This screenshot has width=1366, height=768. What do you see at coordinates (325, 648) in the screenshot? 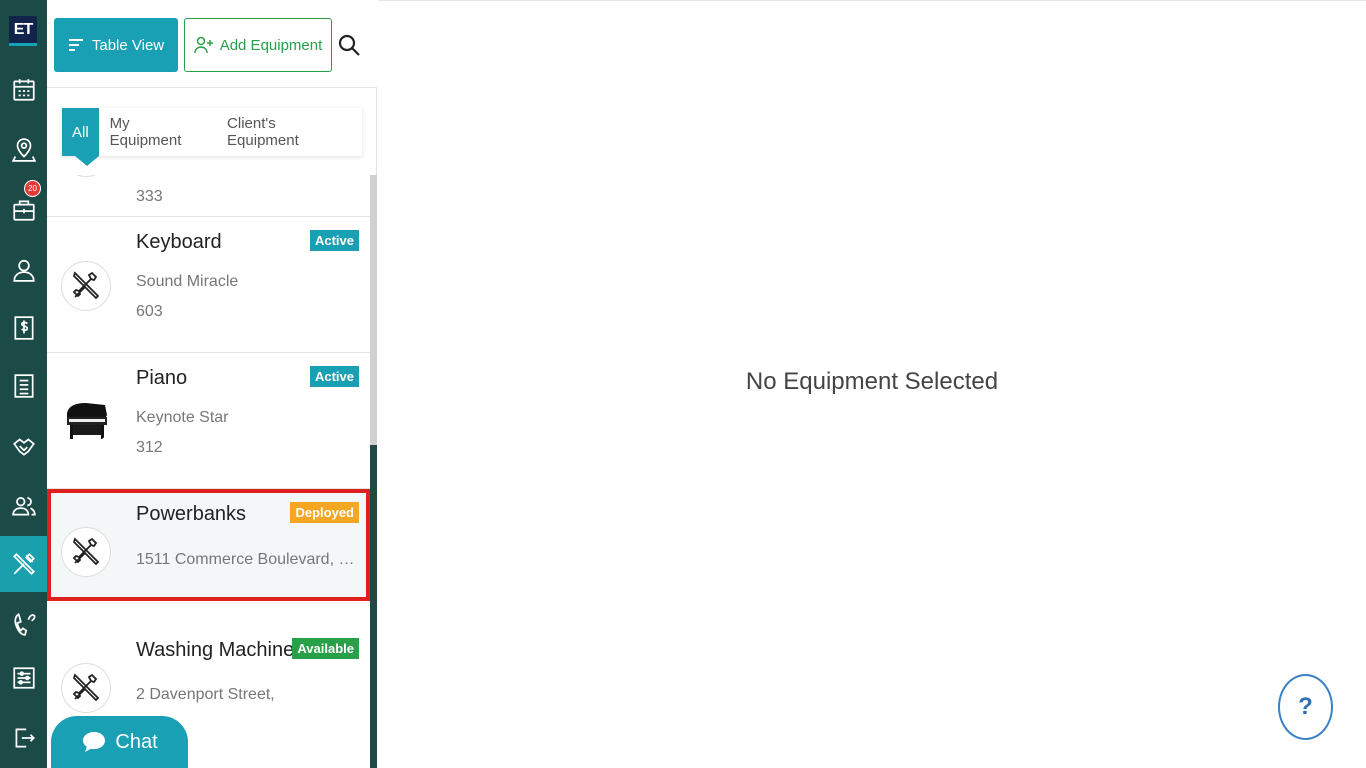
I see `status-badge: Available` at bounding box center [325, 648].